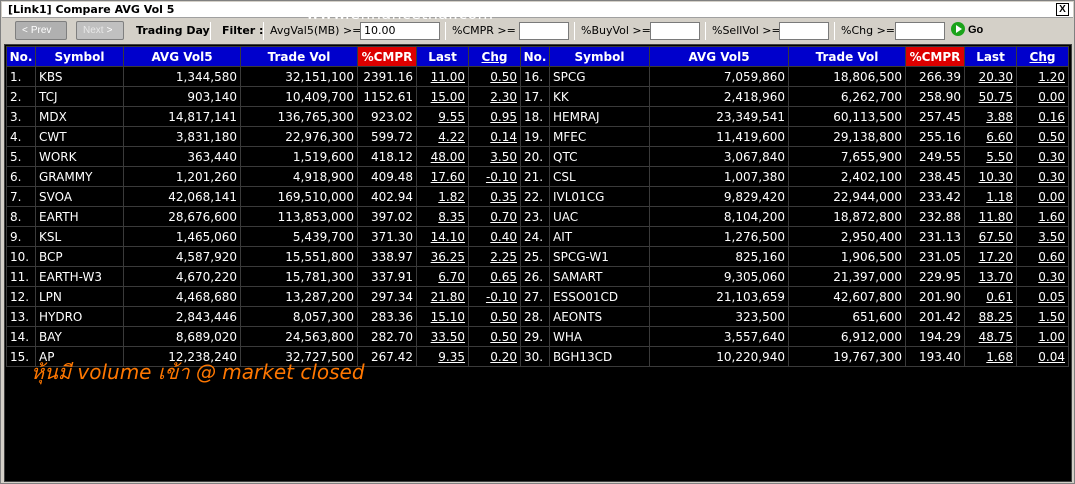  Describe the element at coordinates (599, 156) in the screenshot. I see `symbol-cell: QTC` at that location.